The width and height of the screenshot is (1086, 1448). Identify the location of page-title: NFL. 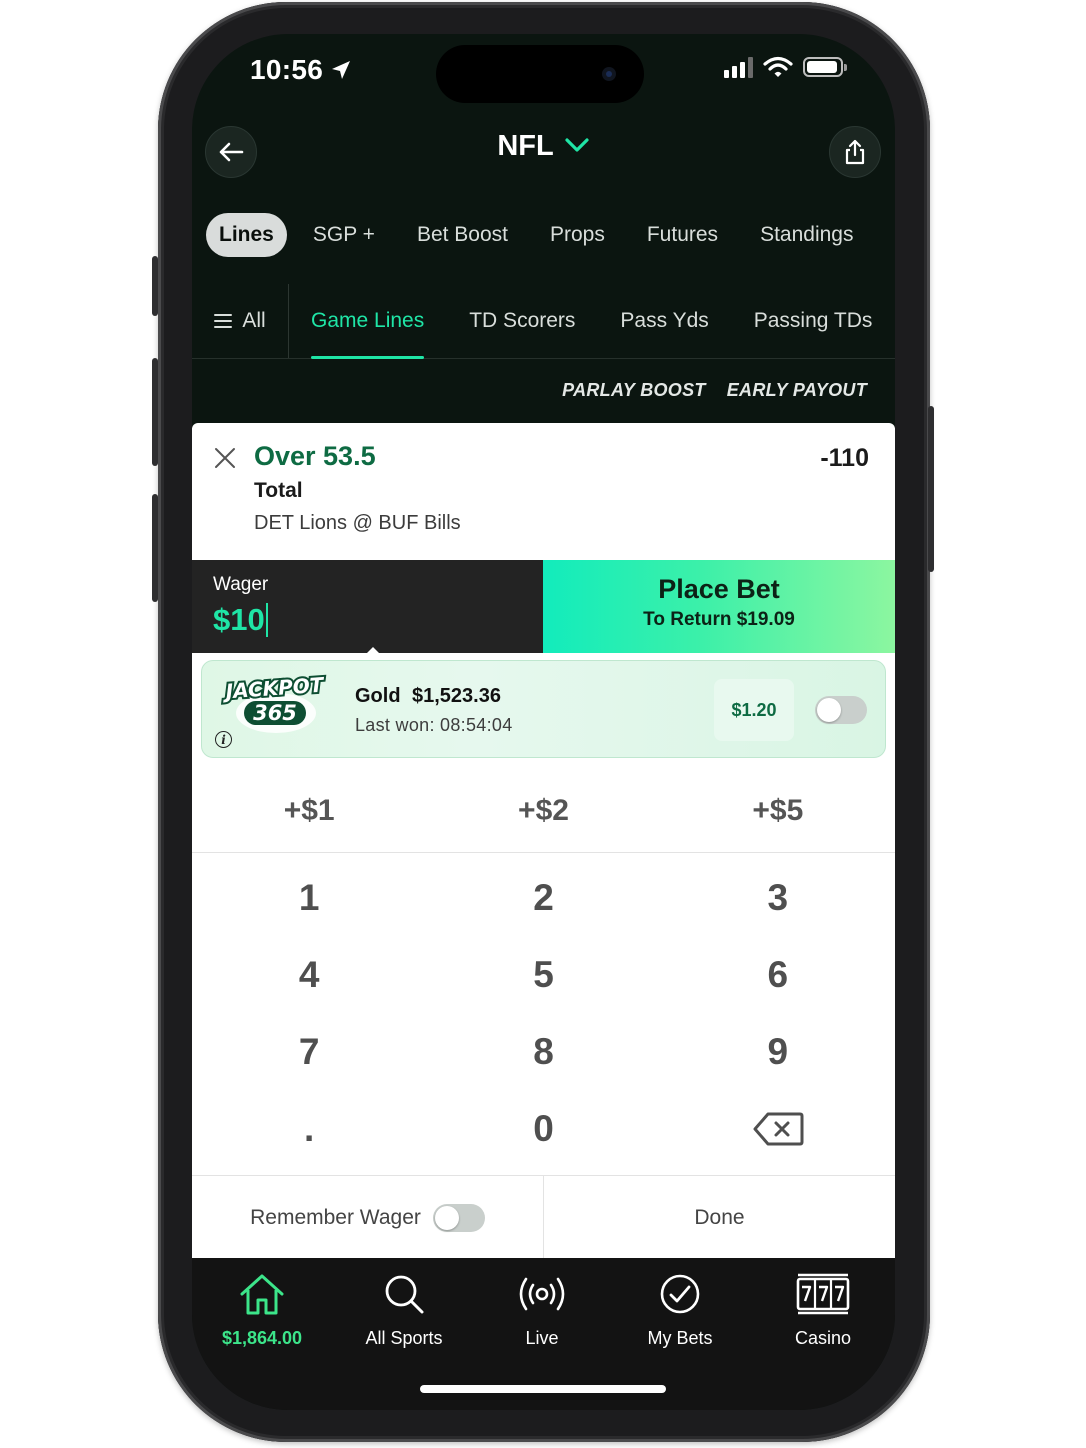
(525, 146).